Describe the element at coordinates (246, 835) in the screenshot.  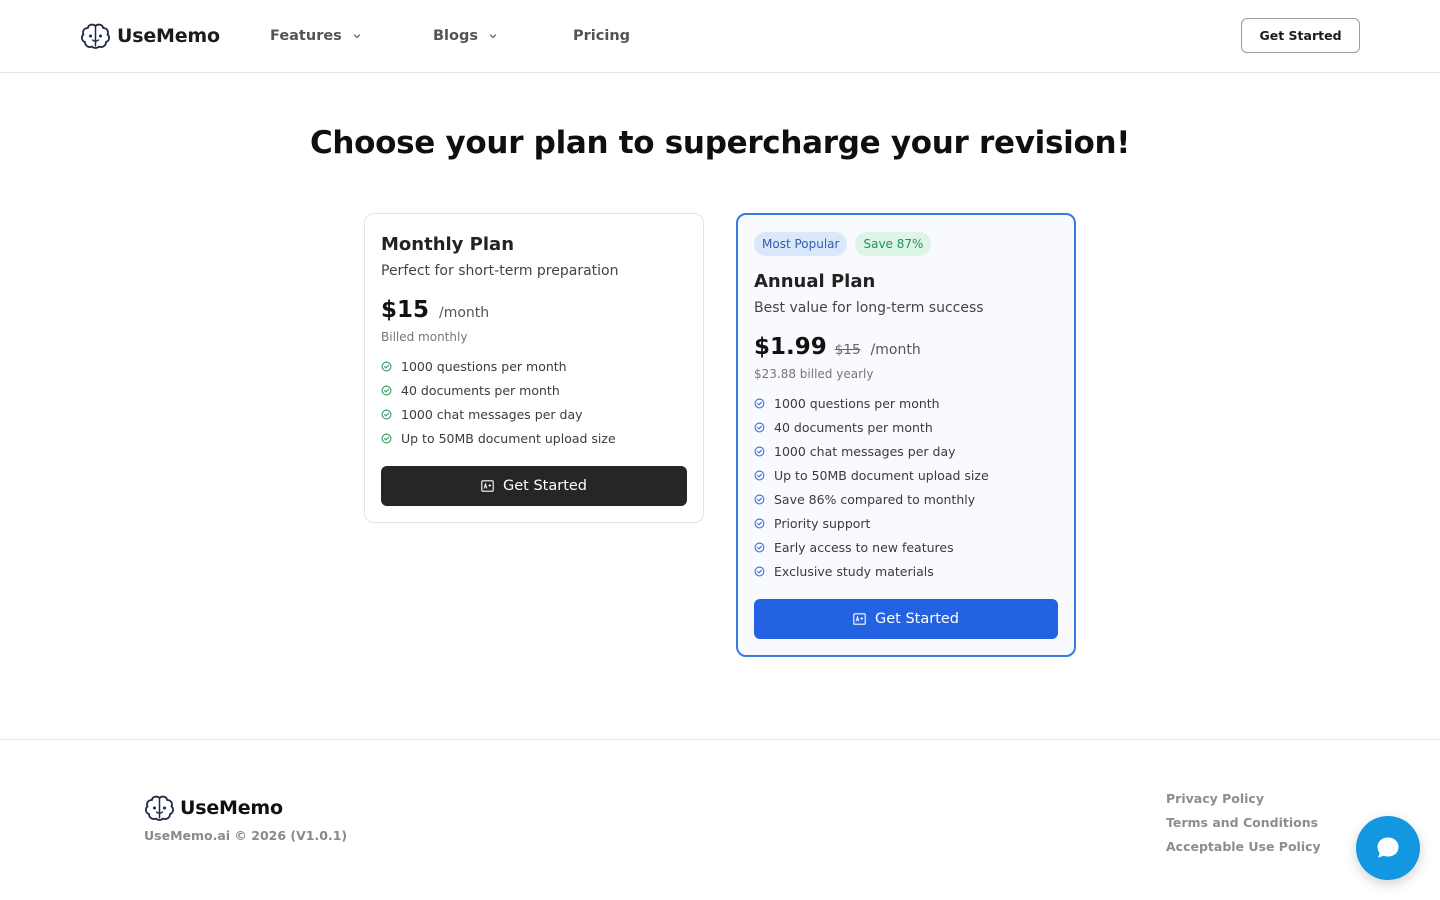
I see `footer-copyright: UseMemo.ai © 2026 (V1.0.1)` at that location.